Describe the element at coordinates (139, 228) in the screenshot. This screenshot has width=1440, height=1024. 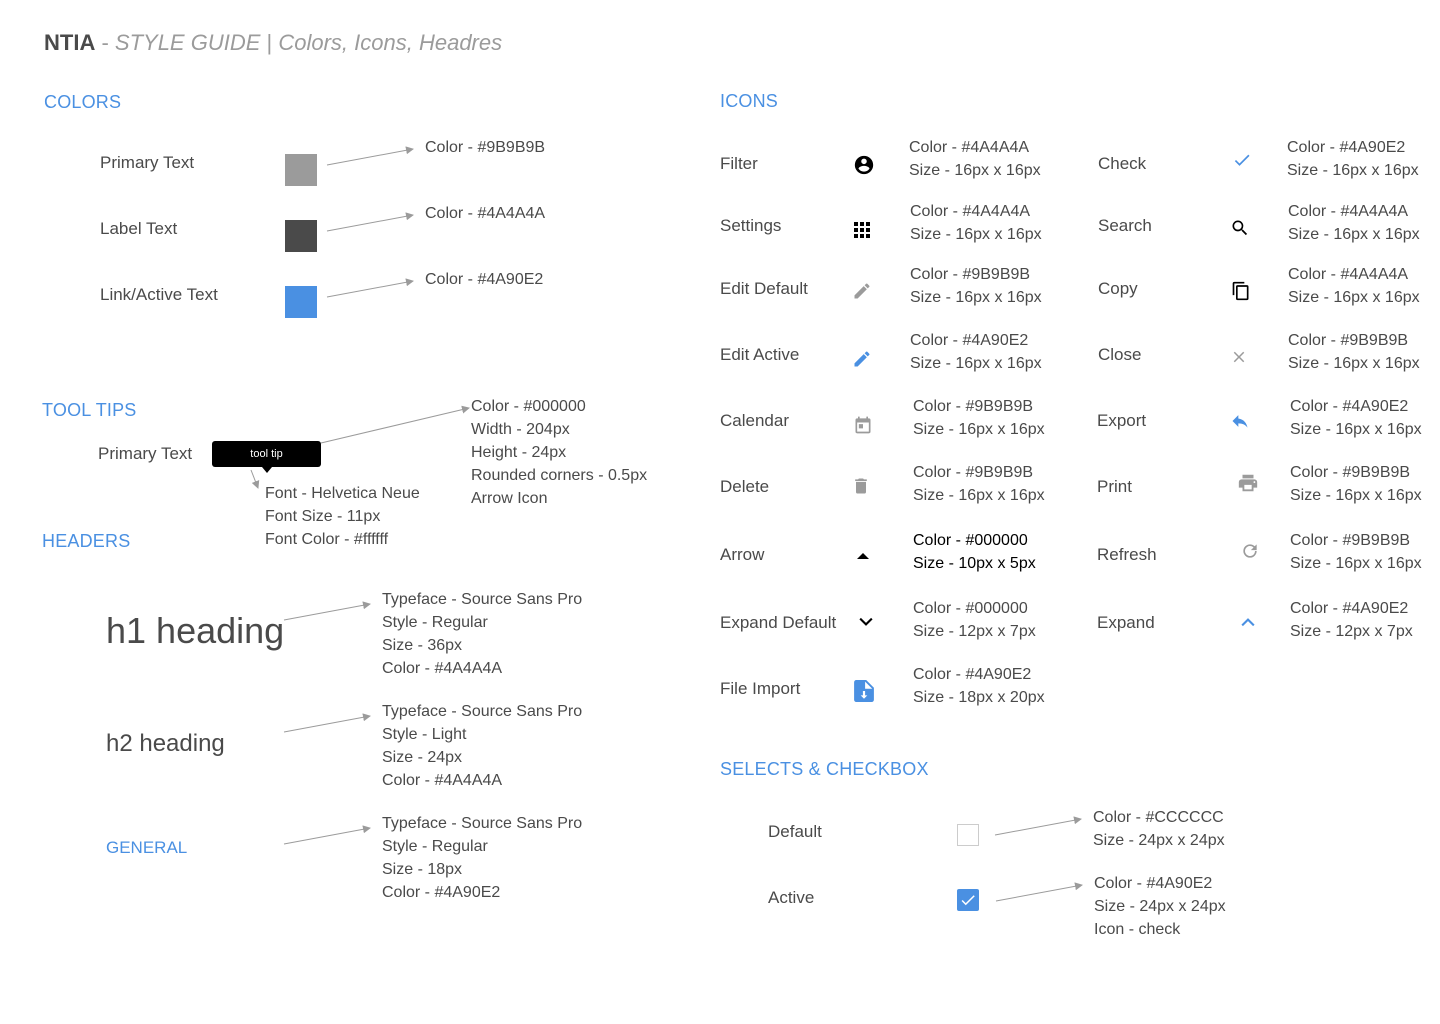
I see `color-label-label-text: Label Text` at that location.